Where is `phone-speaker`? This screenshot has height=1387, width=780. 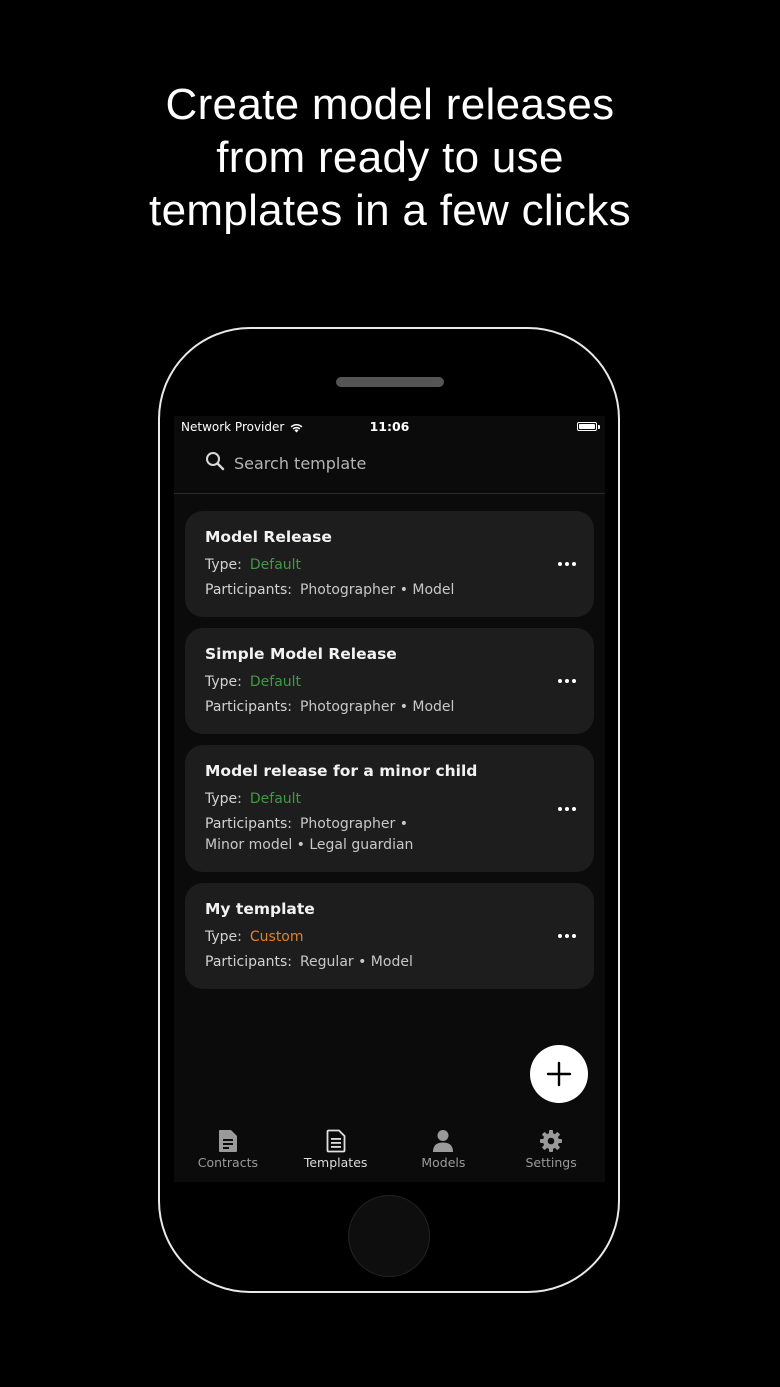
phone-speaker is located at coordinates (390, 382).